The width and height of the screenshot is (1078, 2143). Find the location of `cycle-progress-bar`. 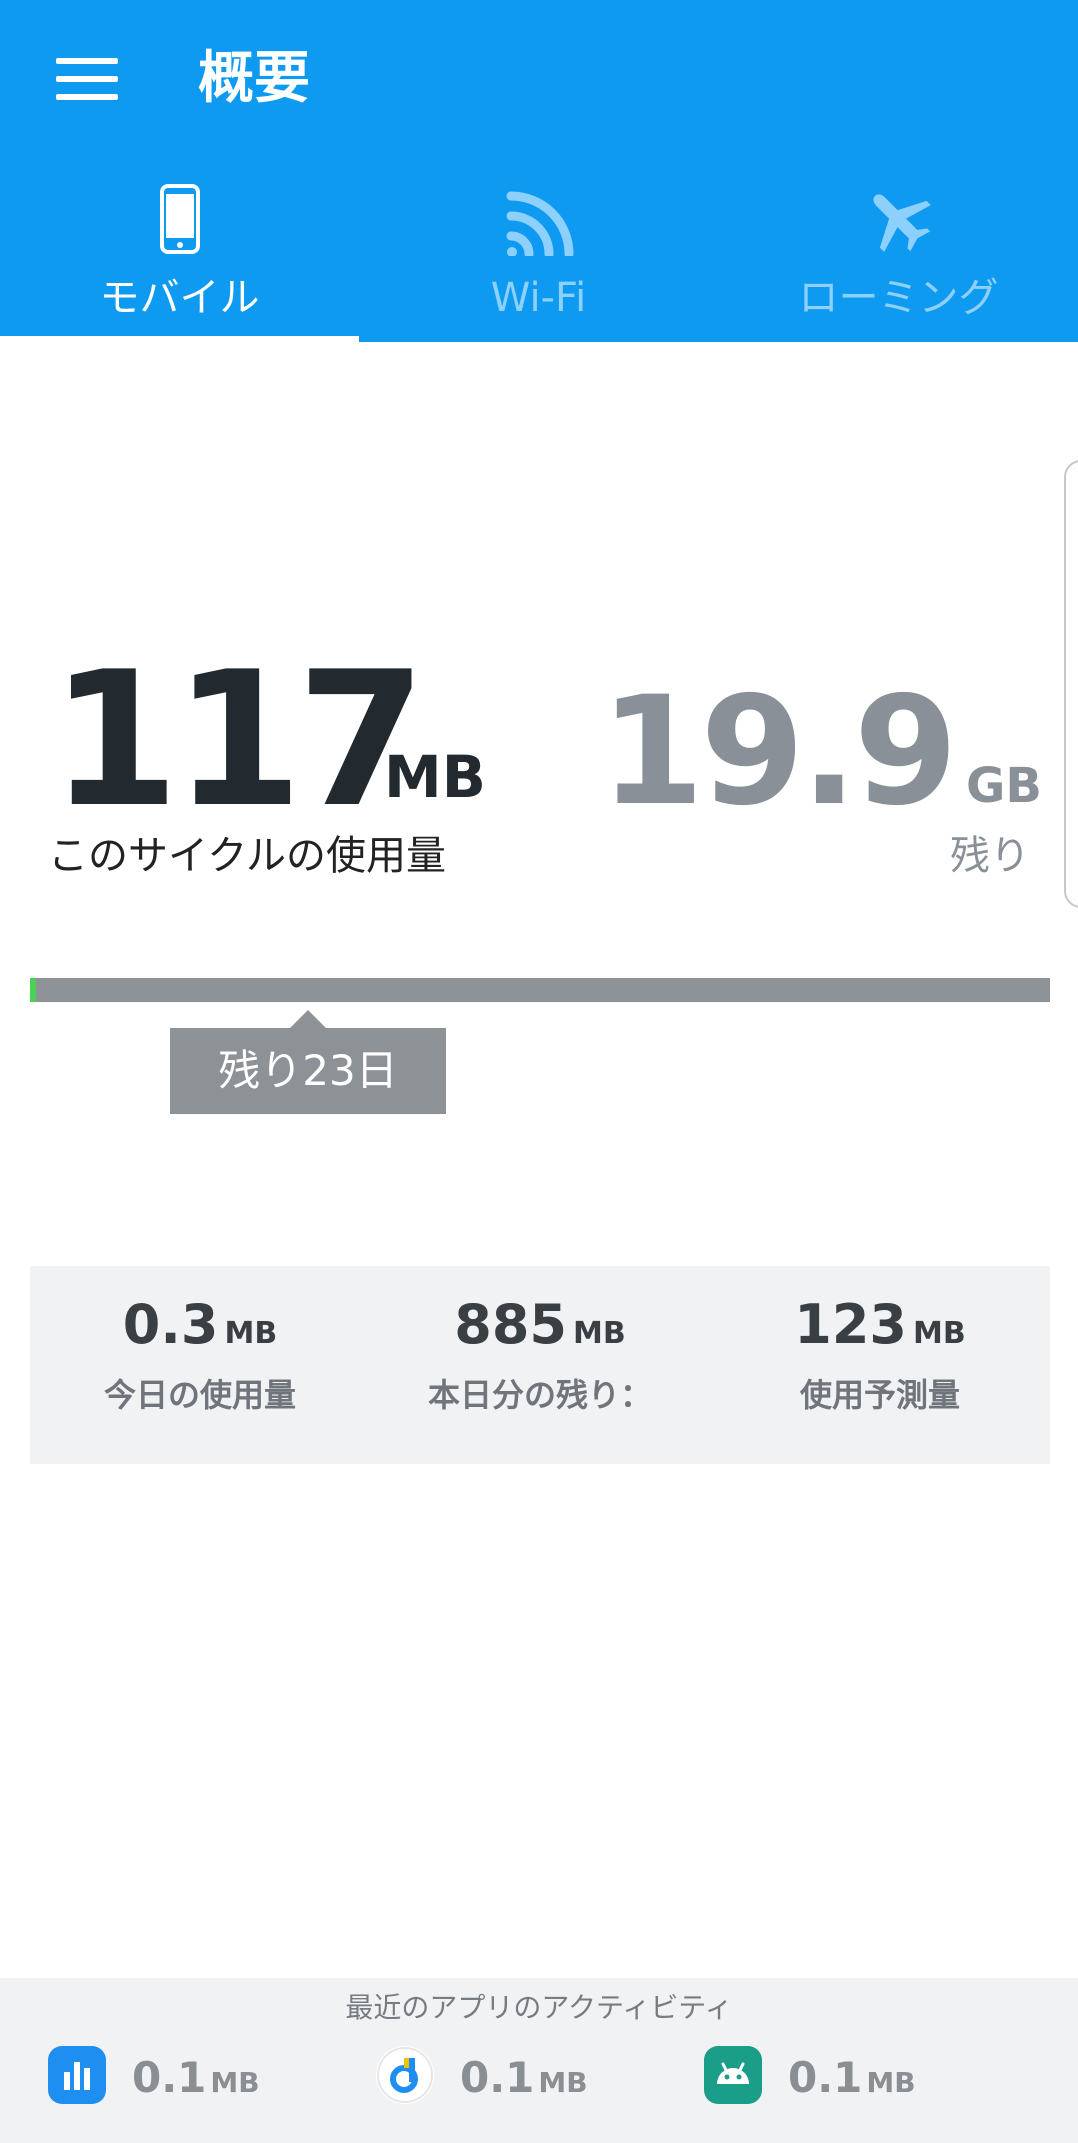

cycle-progress-bar is located at coordinates (540, 990).